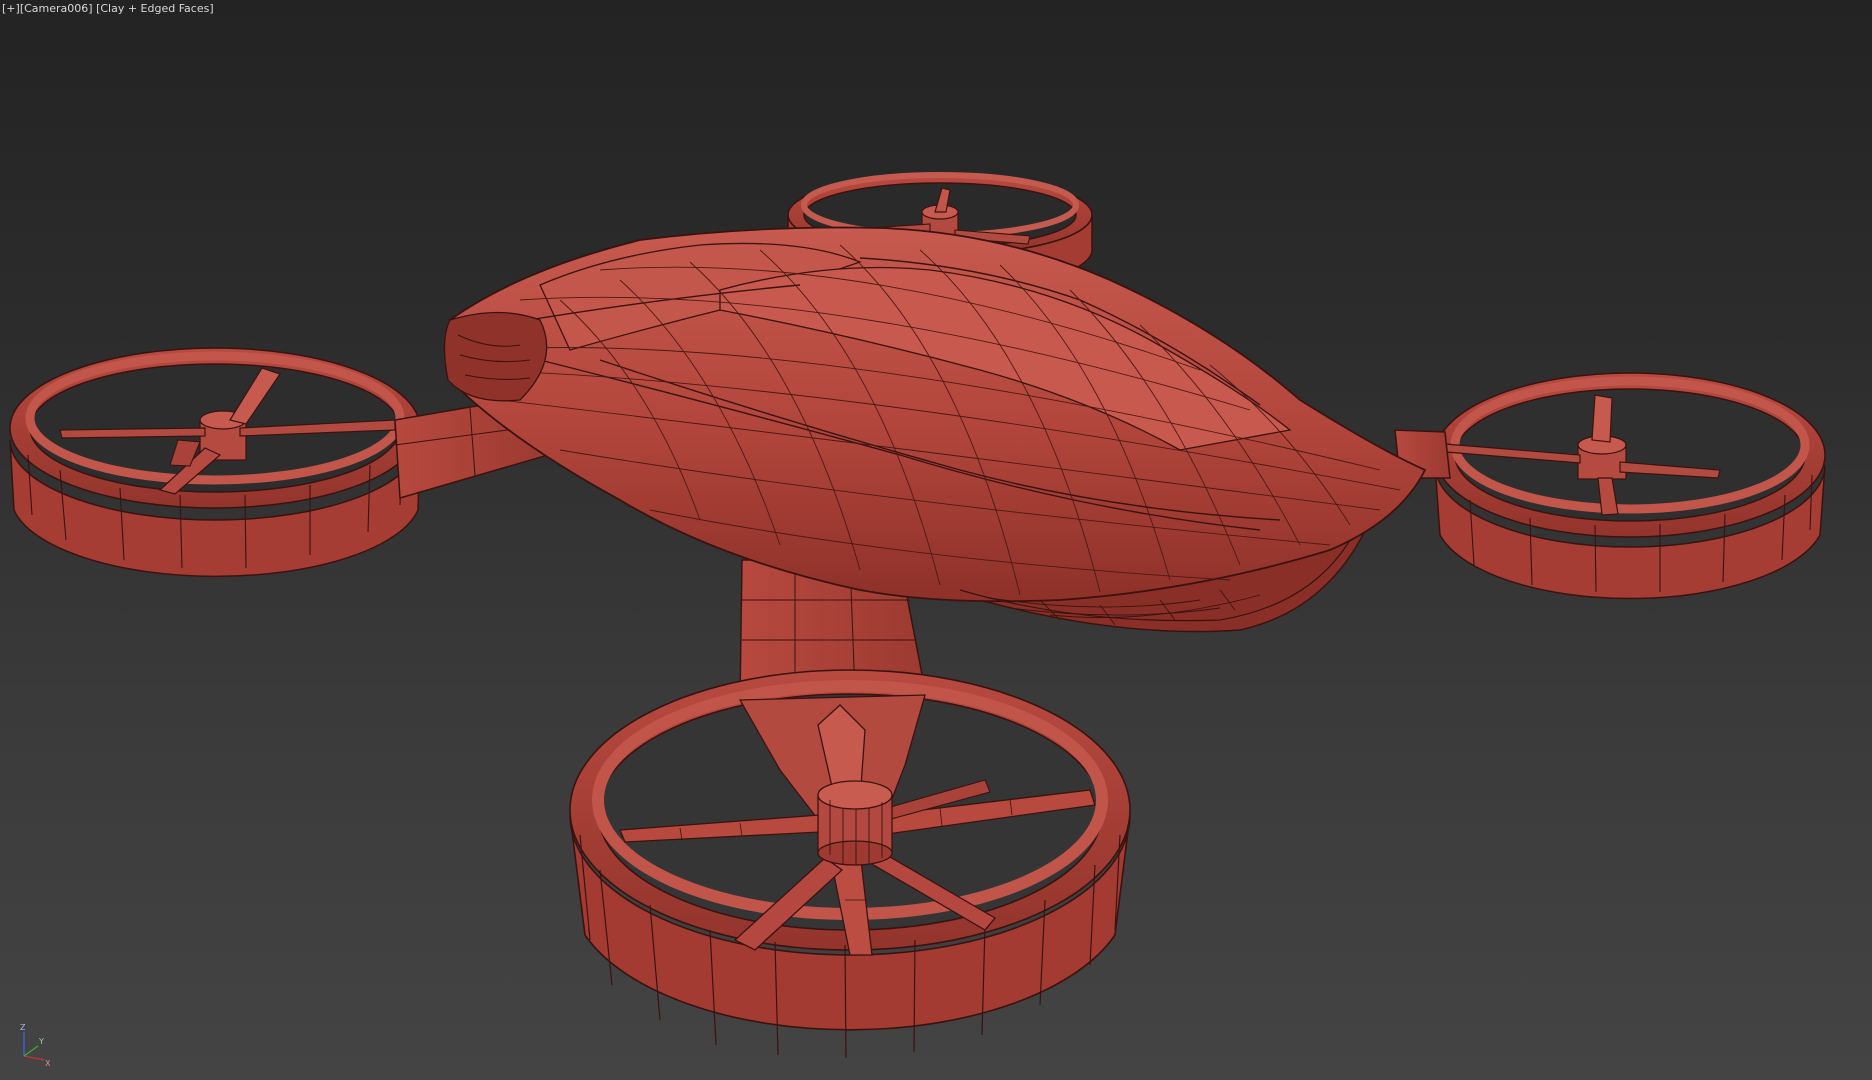  Describe the element at coordinates (41, 1041) in the screenshot. I see `y-axis-label: Y` at that location.